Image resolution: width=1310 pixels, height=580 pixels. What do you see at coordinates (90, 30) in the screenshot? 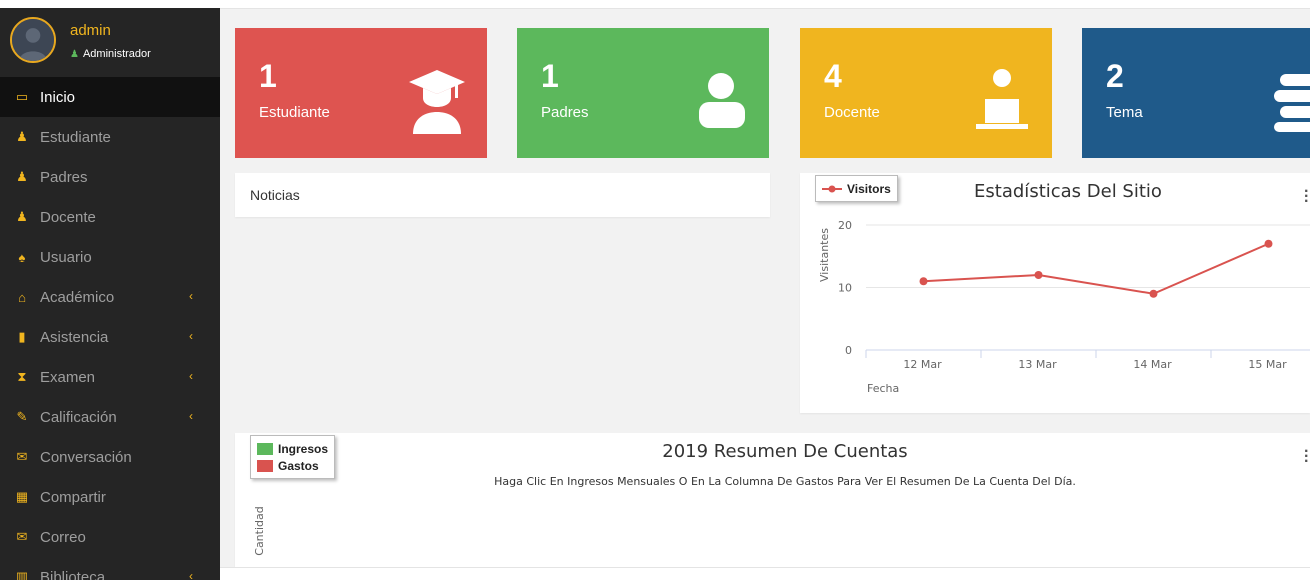
I see `username: admin` at bounding box center [90, 30].